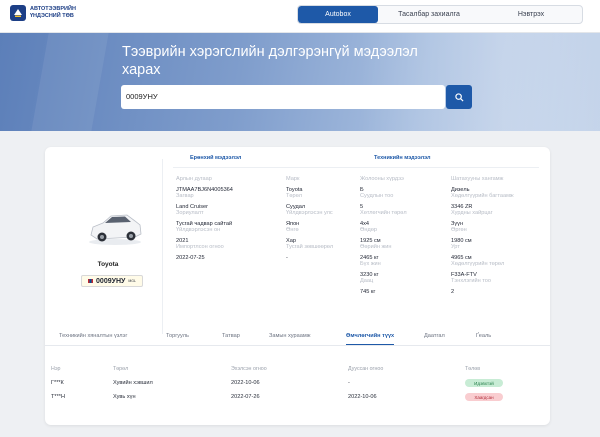  I want to click on technical-field: Даац 745 кг, so click(367, 287).